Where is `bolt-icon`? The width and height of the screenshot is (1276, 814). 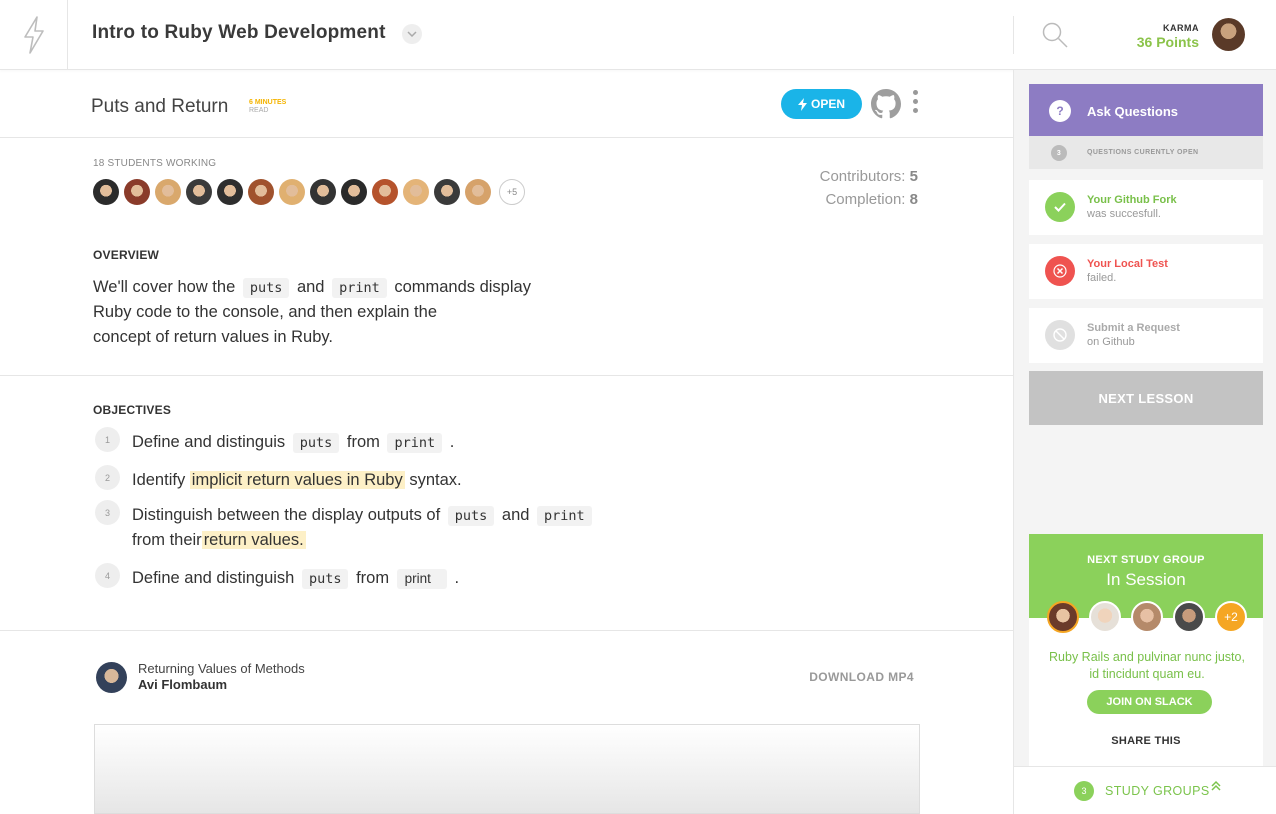 bolt-icon is located at coordinates (802, 104).